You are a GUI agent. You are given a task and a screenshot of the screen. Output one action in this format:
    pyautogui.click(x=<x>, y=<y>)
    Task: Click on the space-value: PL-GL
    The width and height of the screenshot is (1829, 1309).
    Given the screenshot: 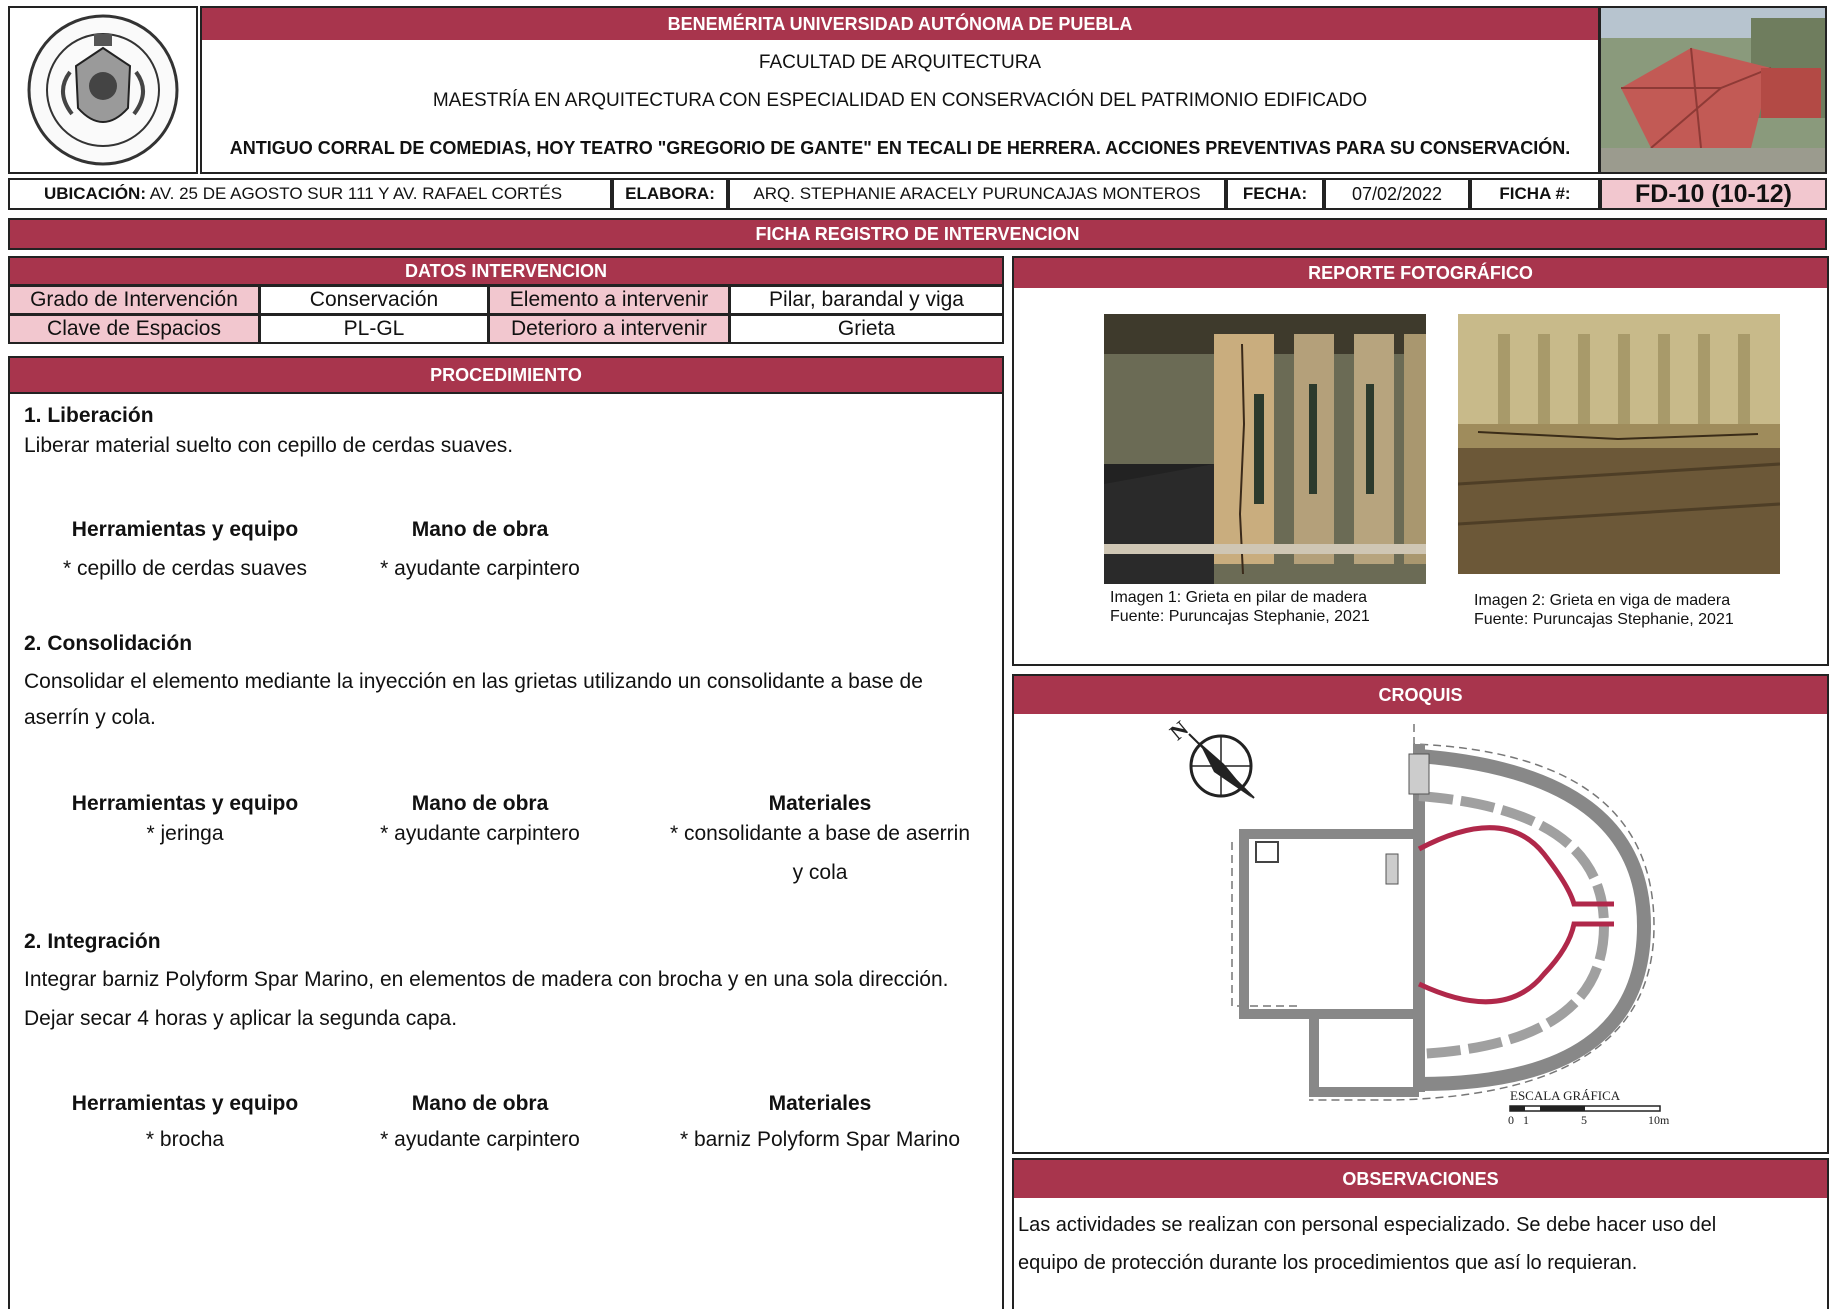 What is the action you would take?
    pyautogui.click(x=374, y=329)
    